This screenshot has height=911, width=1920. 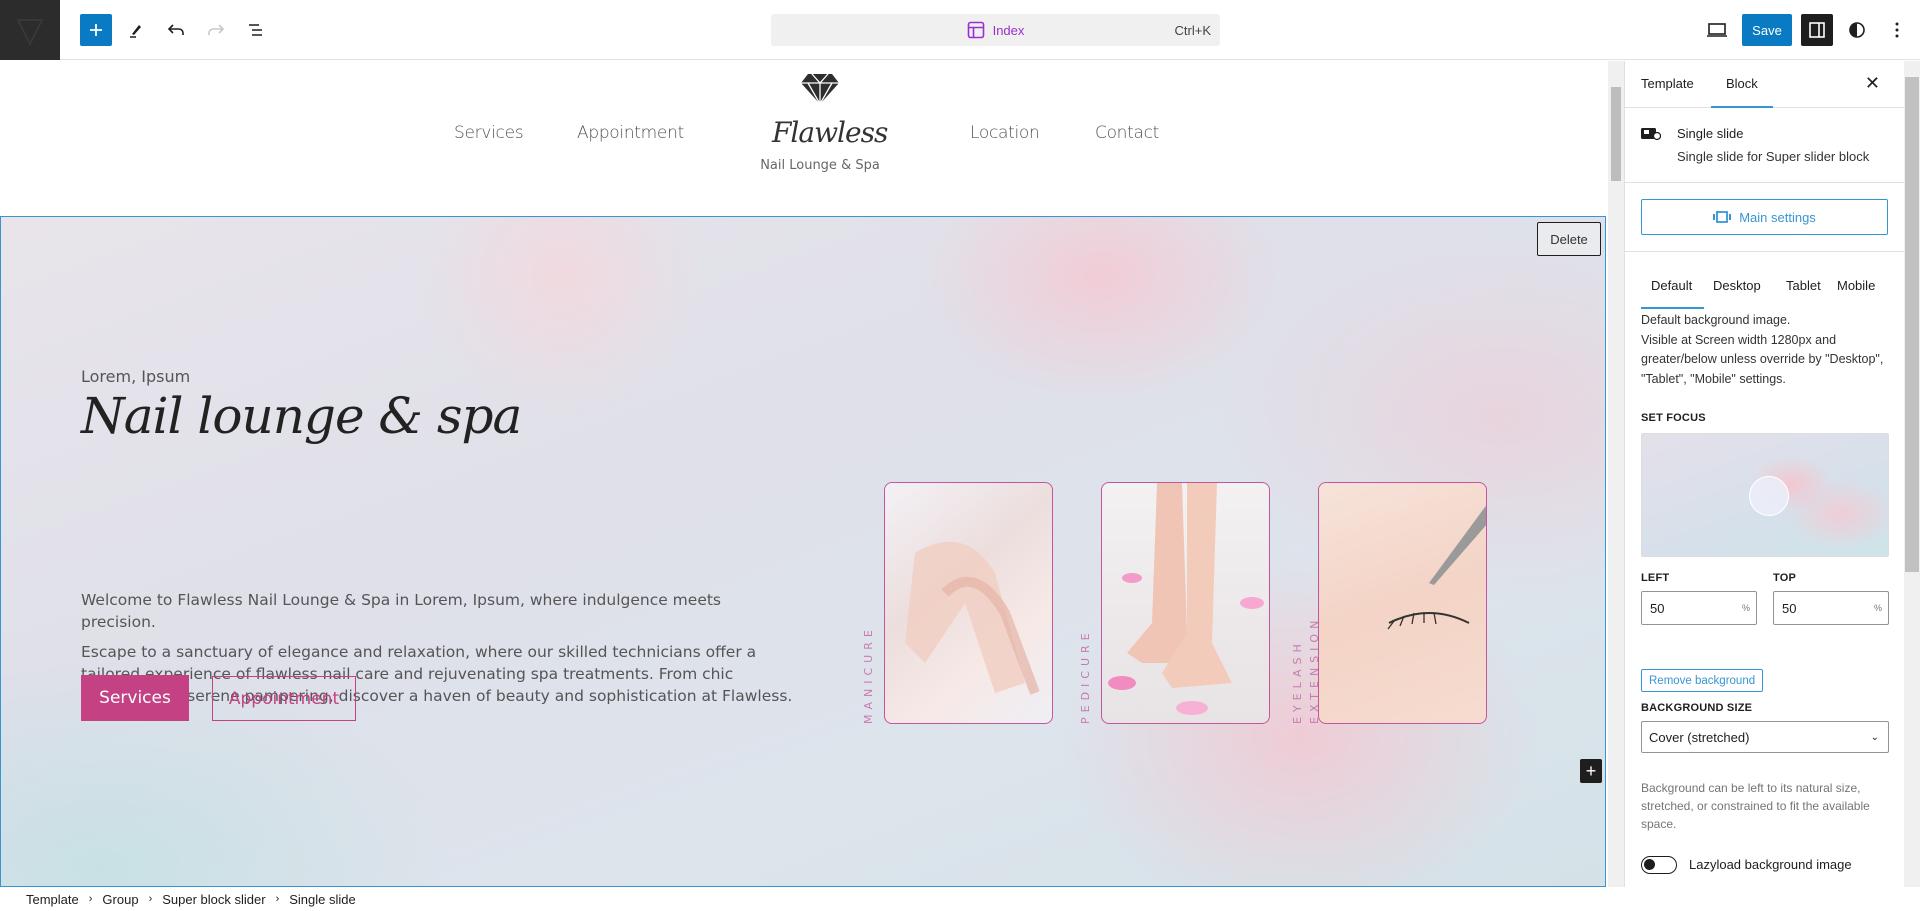 I want to click on breadcrumb-super-block-slider: Super block slider, so click(x=213, y=899).